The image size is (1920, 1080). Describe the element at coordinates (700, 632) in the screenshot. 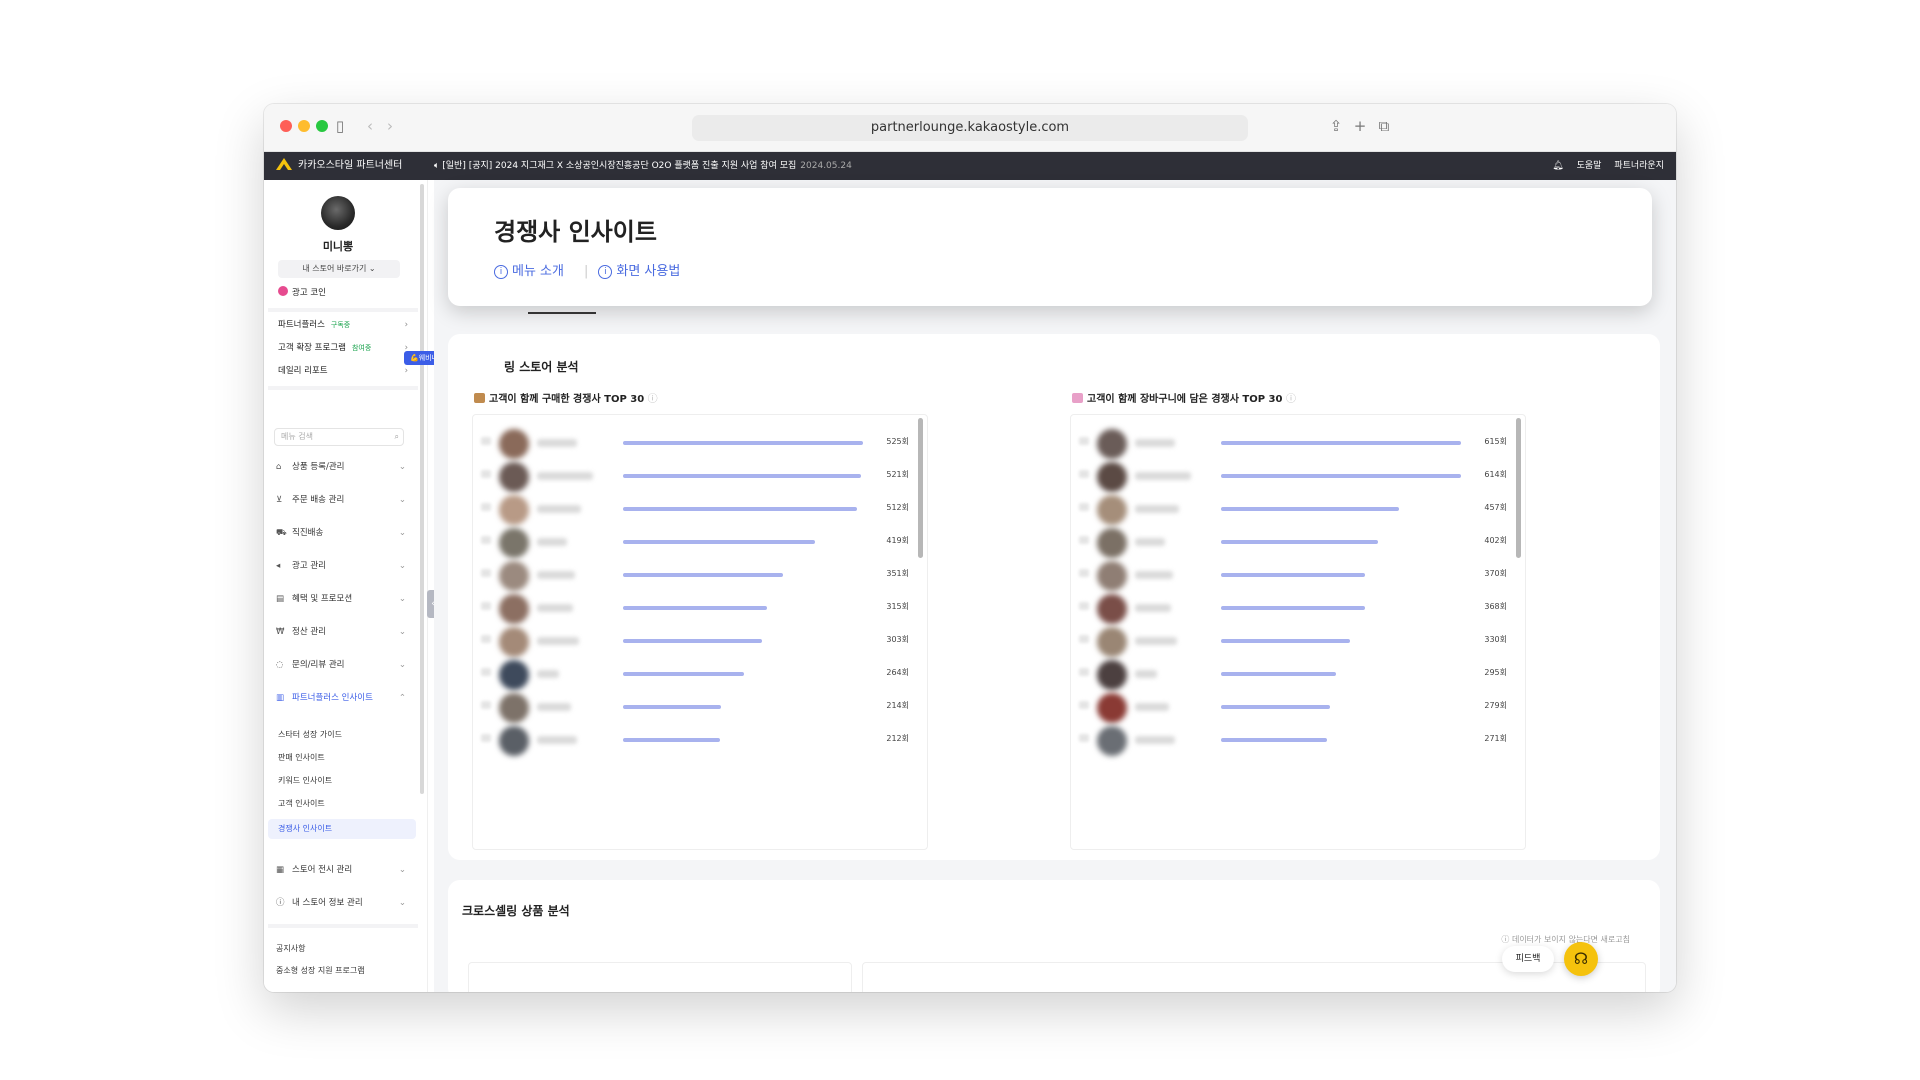

I see `purchase-competitor-list: 525회 521회 512회 419회 351회 315회 303회 264회 214회 212회` at that location.